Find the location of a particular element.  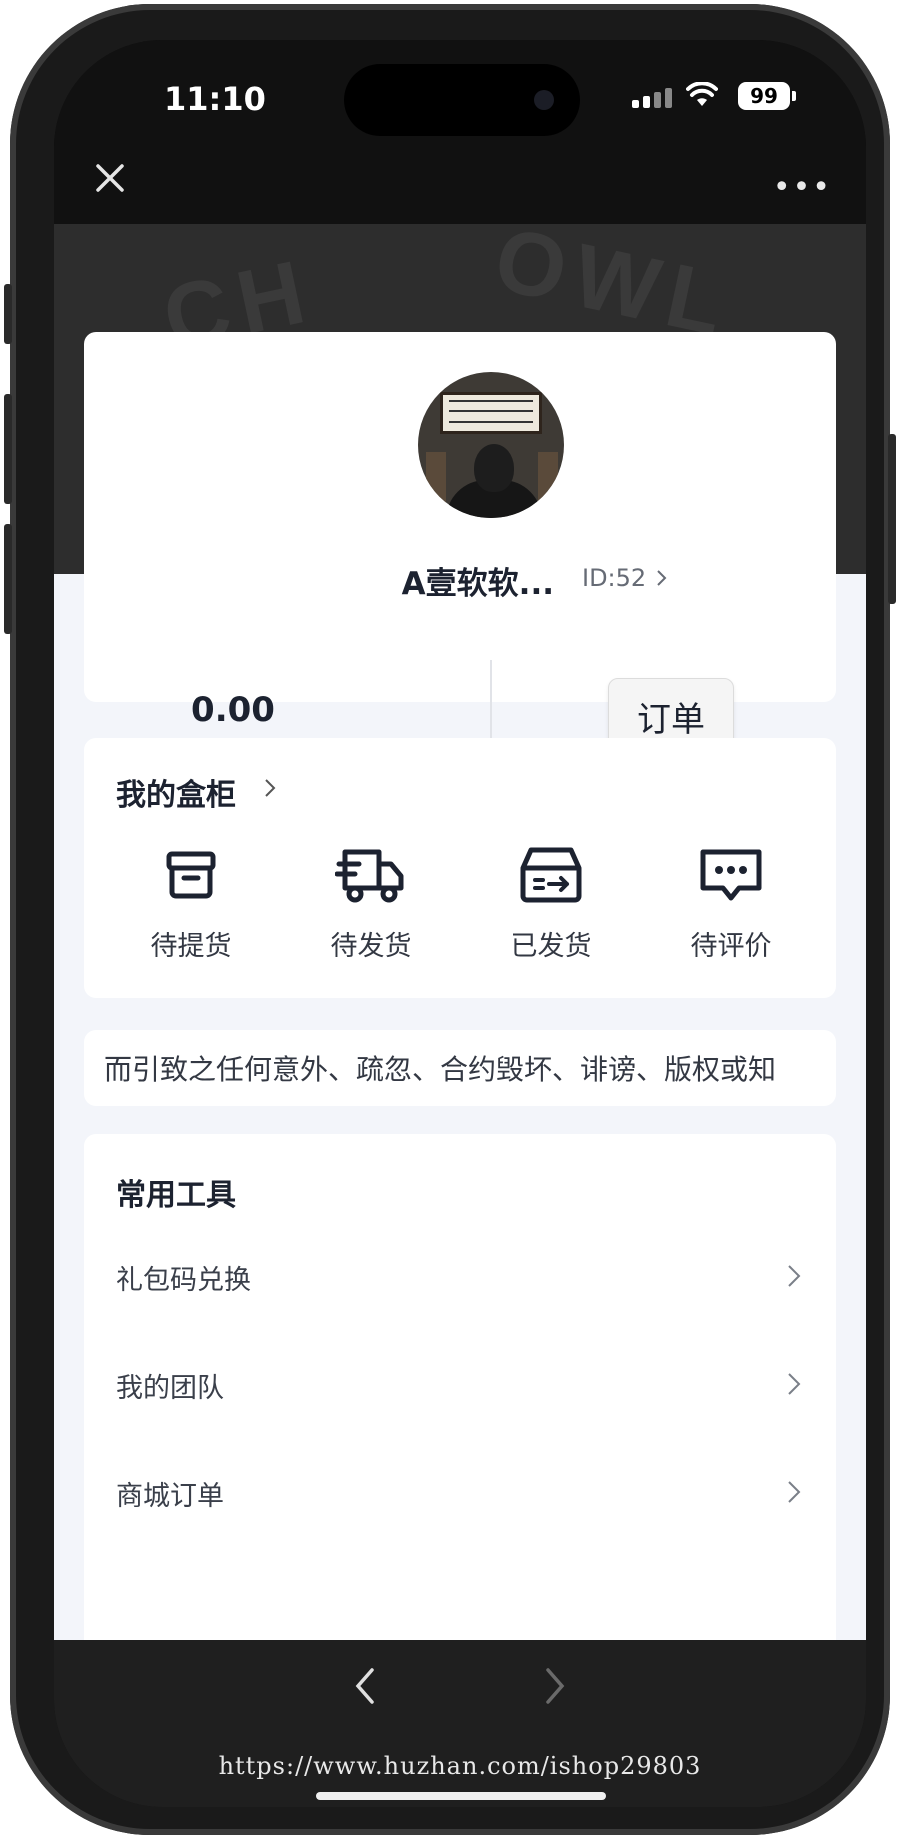

signal-icon is located at coordinates (652, 98).